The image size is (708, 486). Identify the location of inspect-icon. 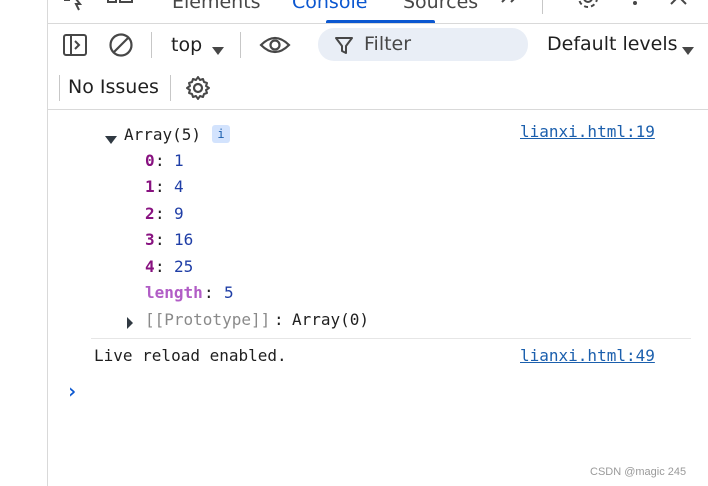
(74, 8).